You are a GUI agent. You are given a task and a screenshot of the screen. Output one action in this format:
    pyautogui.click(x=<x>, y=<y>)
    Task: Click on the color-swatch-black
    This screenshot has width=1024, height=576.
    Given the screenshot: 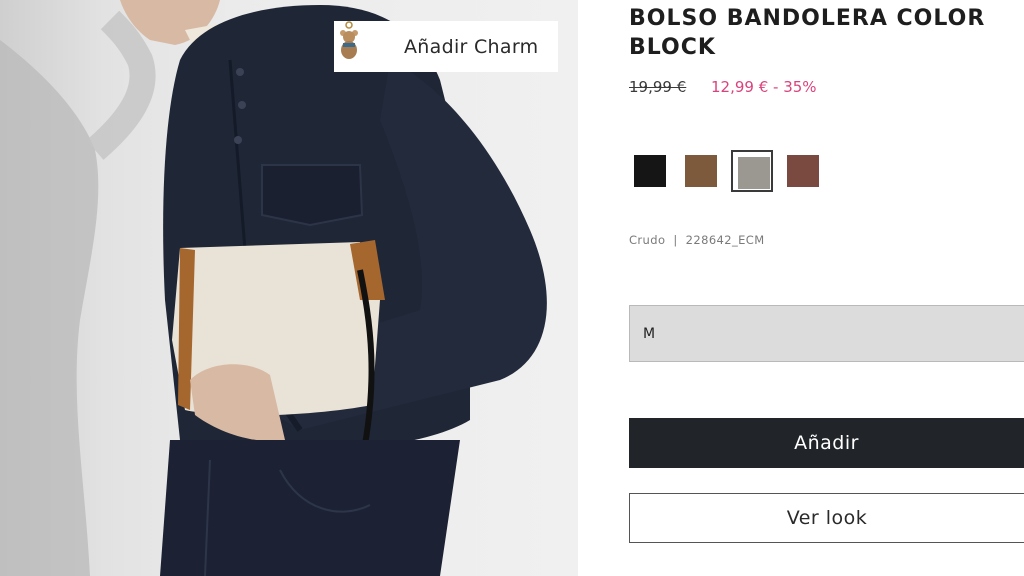 What is the action you would take?
    pyautogui.click(x=650, y=171)
    